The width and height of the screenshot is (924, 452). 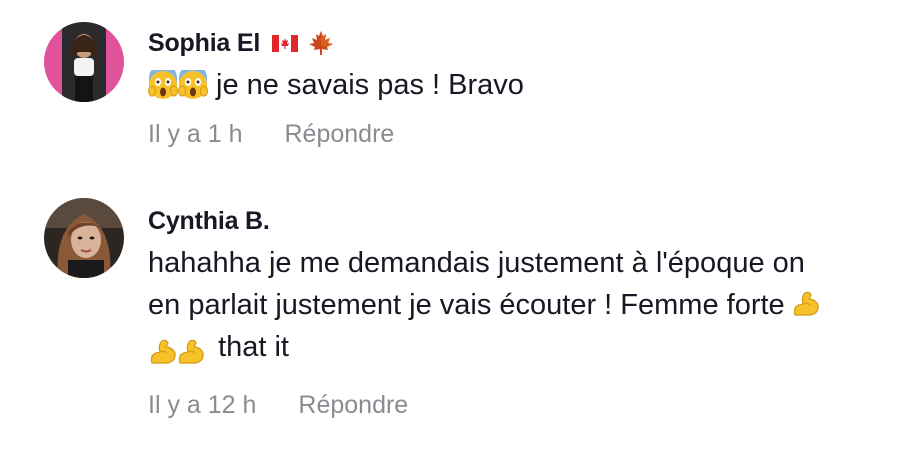 What do you see at coordinates (204, 43) in the screenshot?
I see `username: Sophia El` at bounding box center [204, 43].